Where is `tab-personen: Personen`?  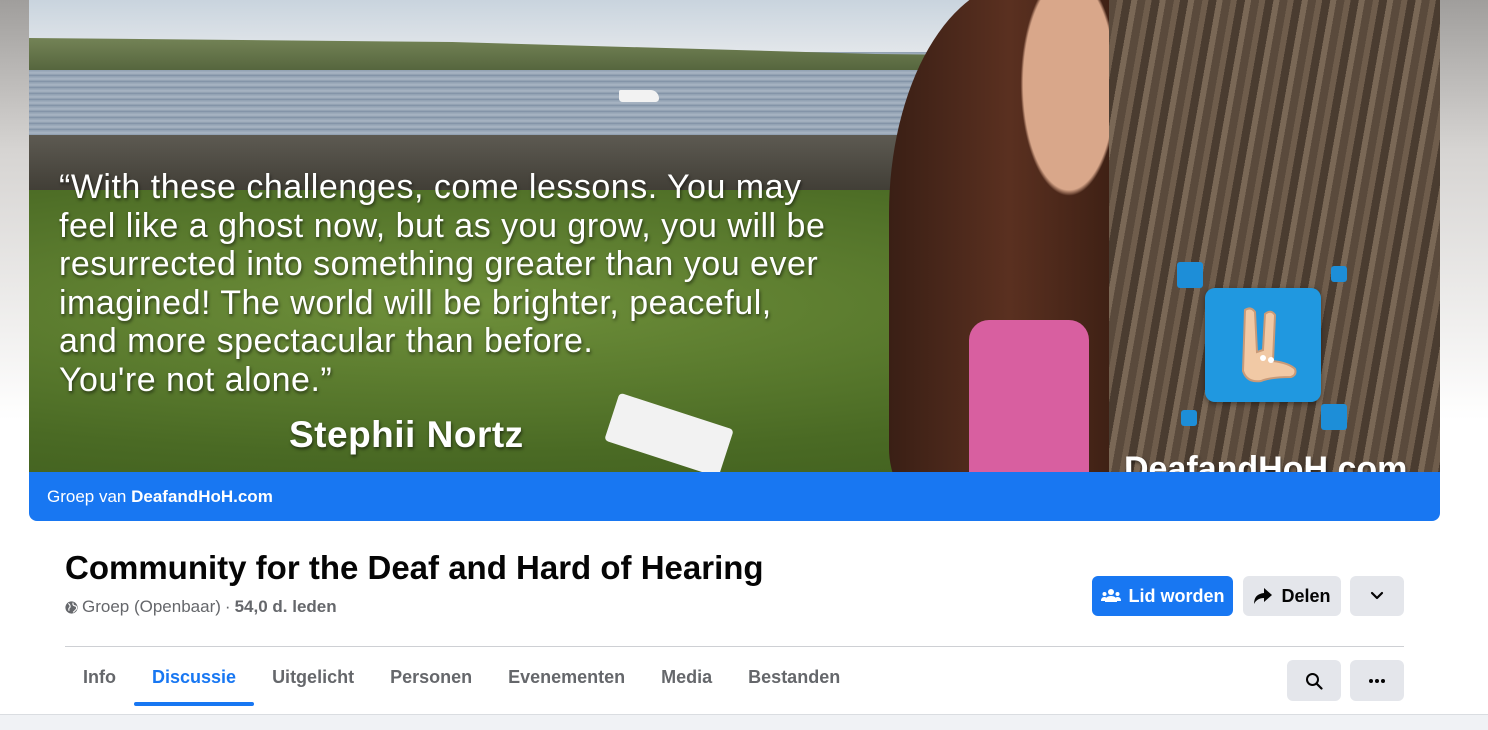
tab-personen: Personen is located at coordinates (431, 677).